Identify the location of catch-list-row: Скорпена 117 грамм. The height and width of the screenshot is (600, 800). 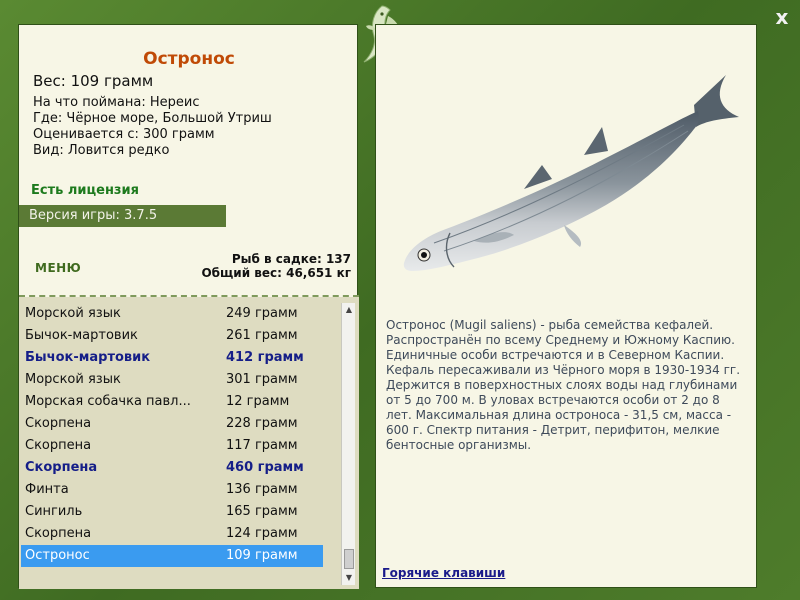
(172, 446).